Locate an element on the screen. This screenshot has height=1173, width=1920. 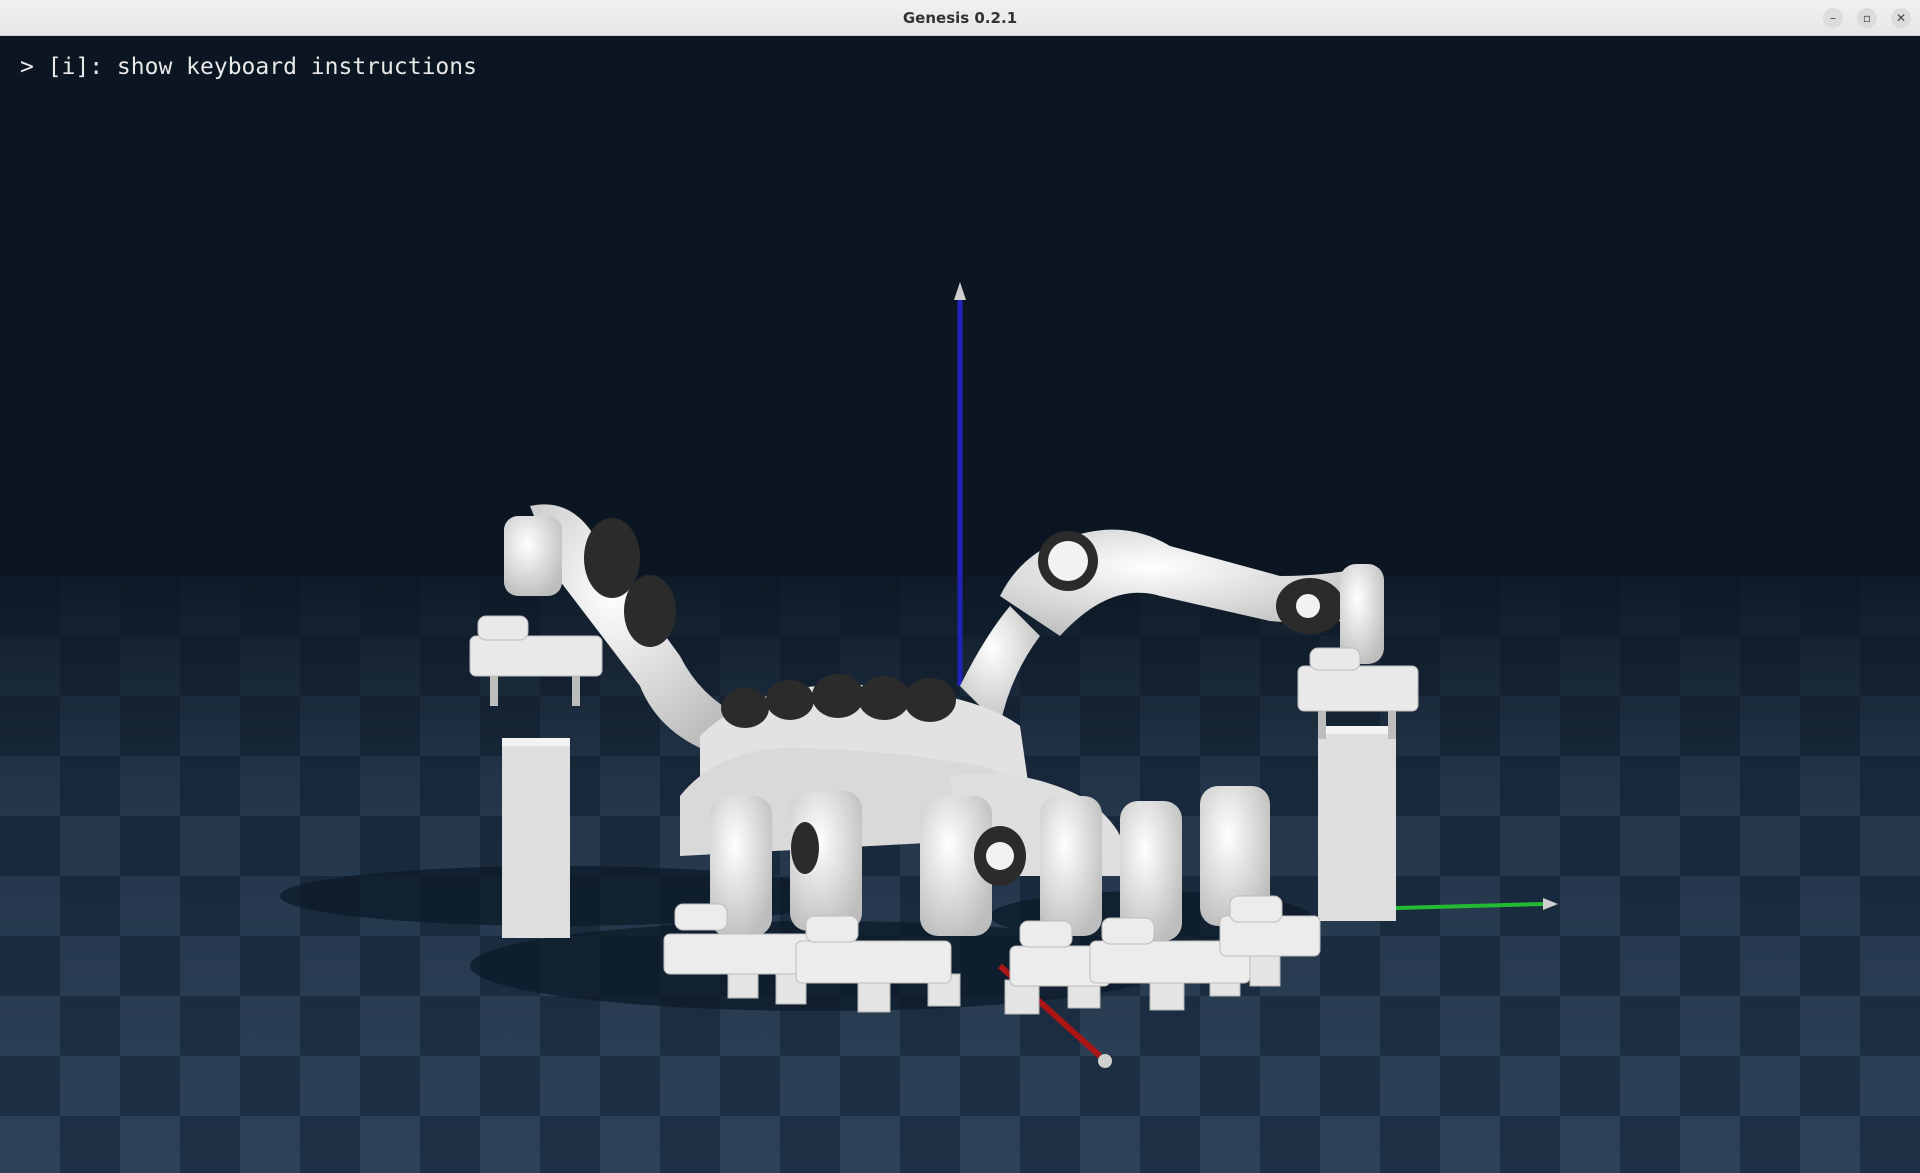
window-title: Genesis 0.2.1 is located at coordinates (960, 18).